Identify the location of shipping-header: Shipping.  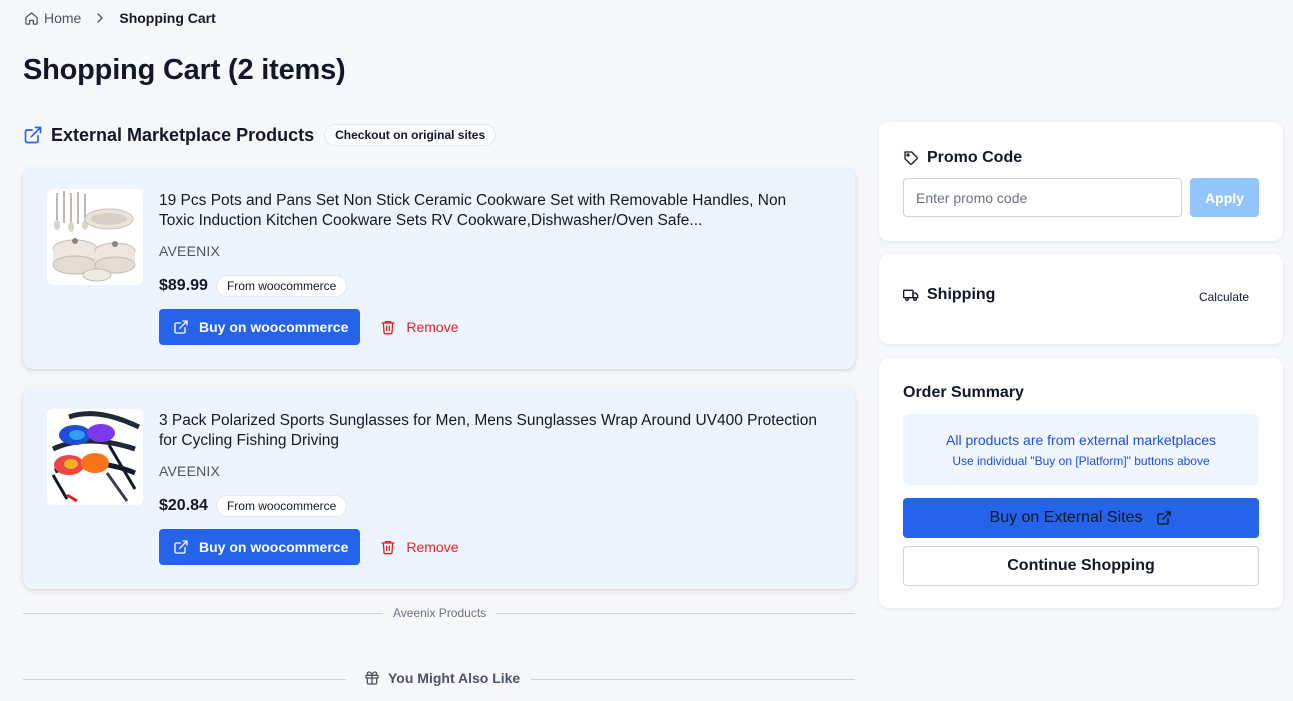
(949, 295).